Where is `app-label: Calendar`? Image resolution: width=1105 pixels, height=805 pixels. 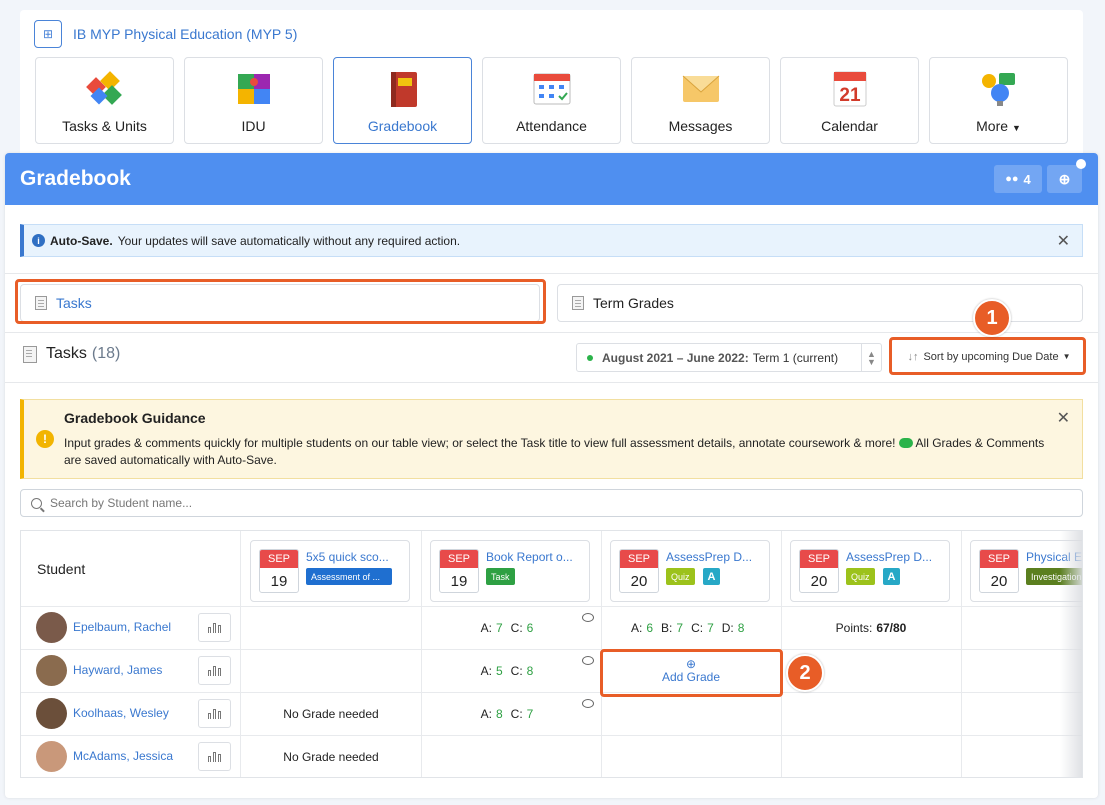 app-label: Calendar is located at coordinates (849, 126).